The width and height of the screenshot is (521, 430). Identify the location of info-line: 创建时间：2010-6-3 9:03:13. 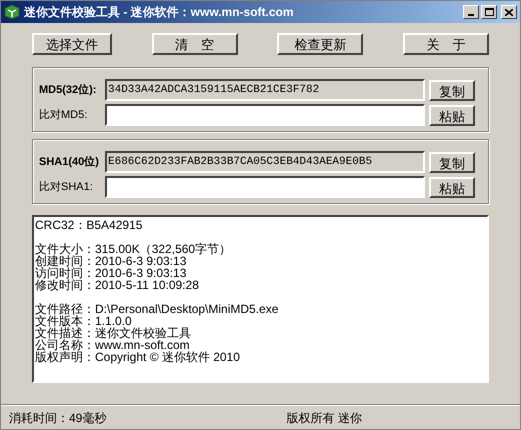
(110, 261).